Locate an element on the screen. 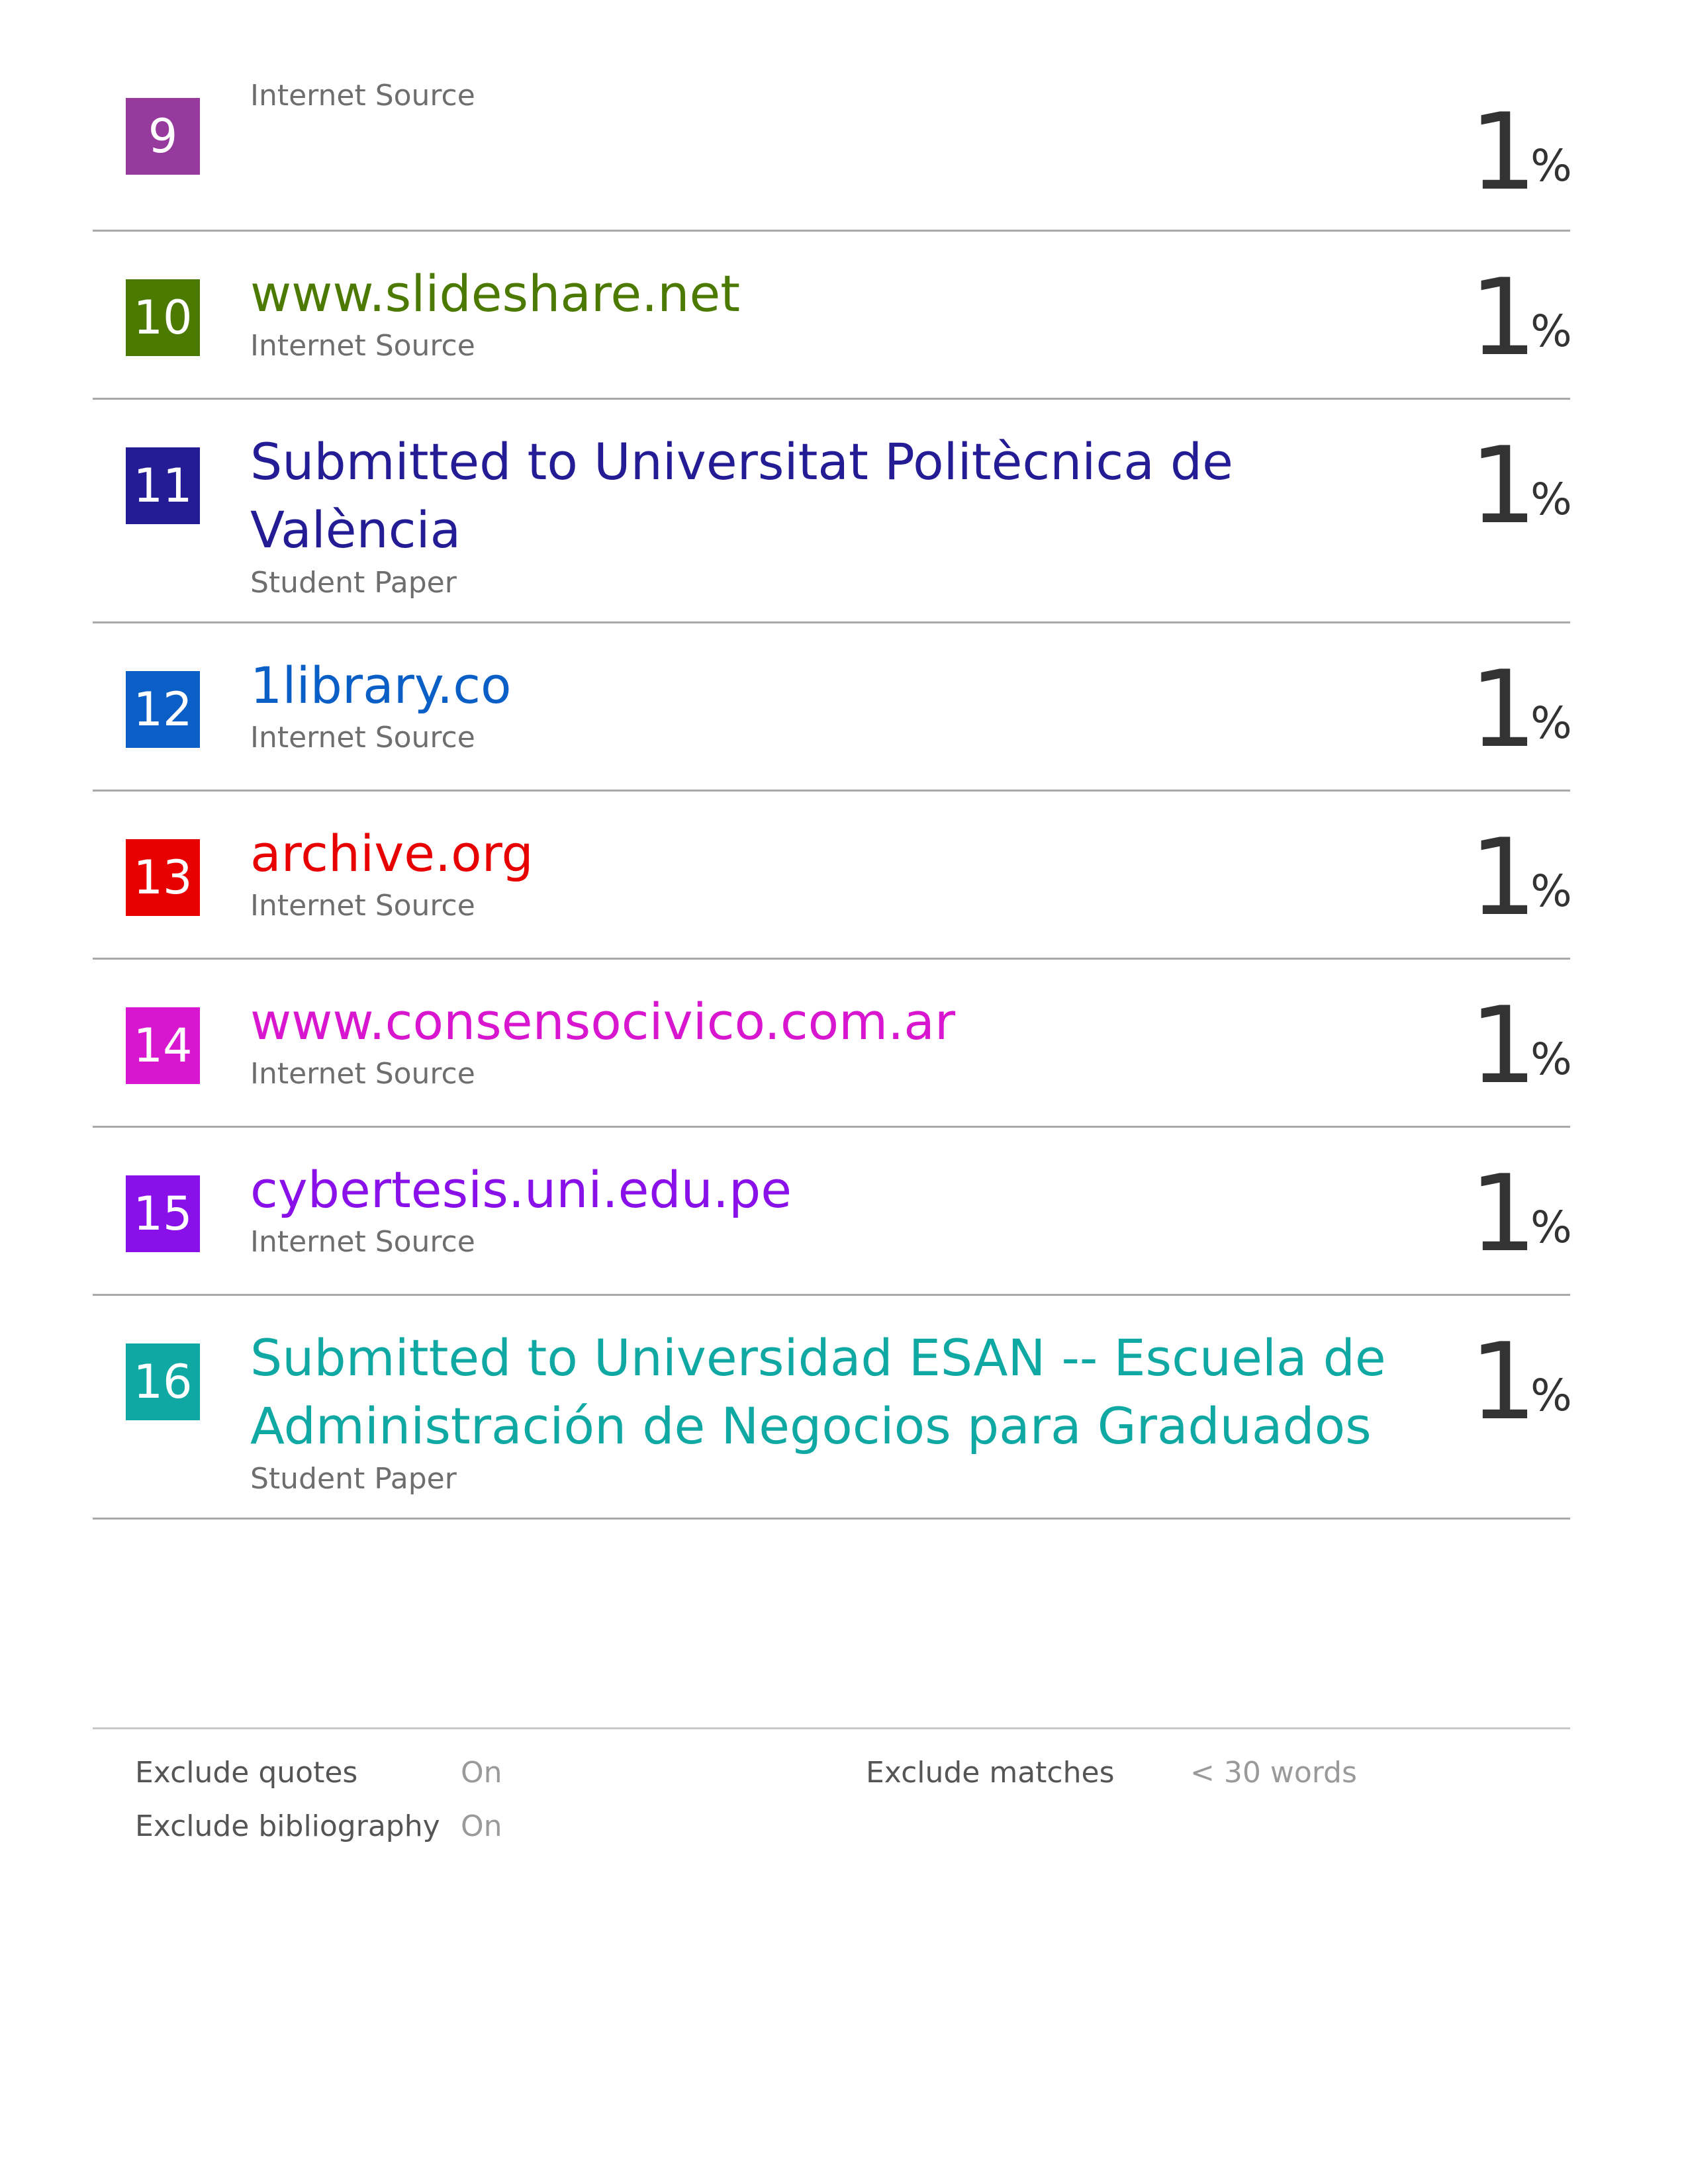 The width and height of the screenshot is (1688, 2184). source-name: 1library.co is located at coordinates (846, 685).